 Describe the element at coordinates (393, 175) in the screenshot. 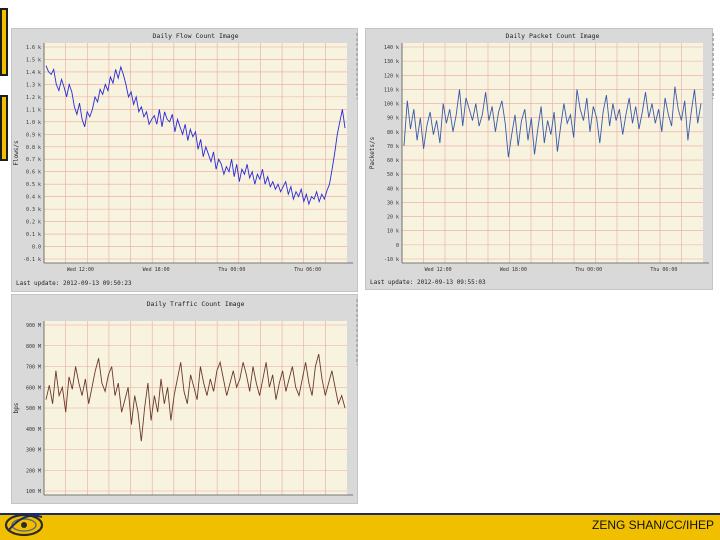

I see `y-tick-label: 50 k` at that location.